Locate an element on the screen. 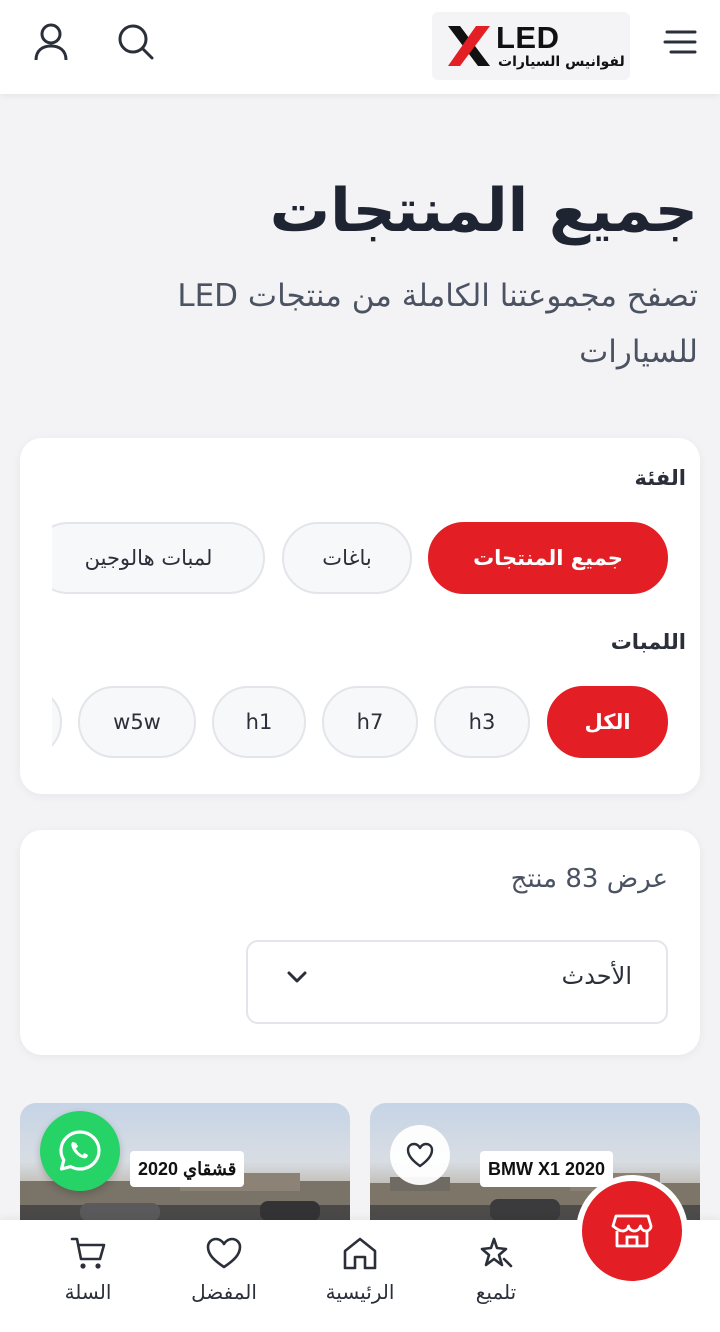  favorite-button is located at coordinates (420, 1155).